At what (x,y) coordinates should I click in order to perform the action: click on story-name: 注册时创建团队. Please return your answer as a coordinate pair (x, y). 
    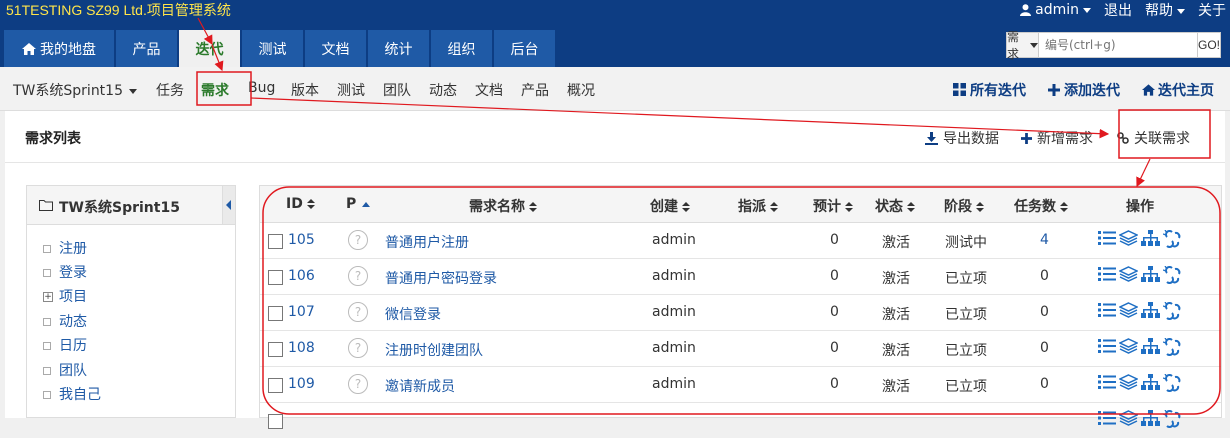
    Looking at the image, I should click on (434, 350).